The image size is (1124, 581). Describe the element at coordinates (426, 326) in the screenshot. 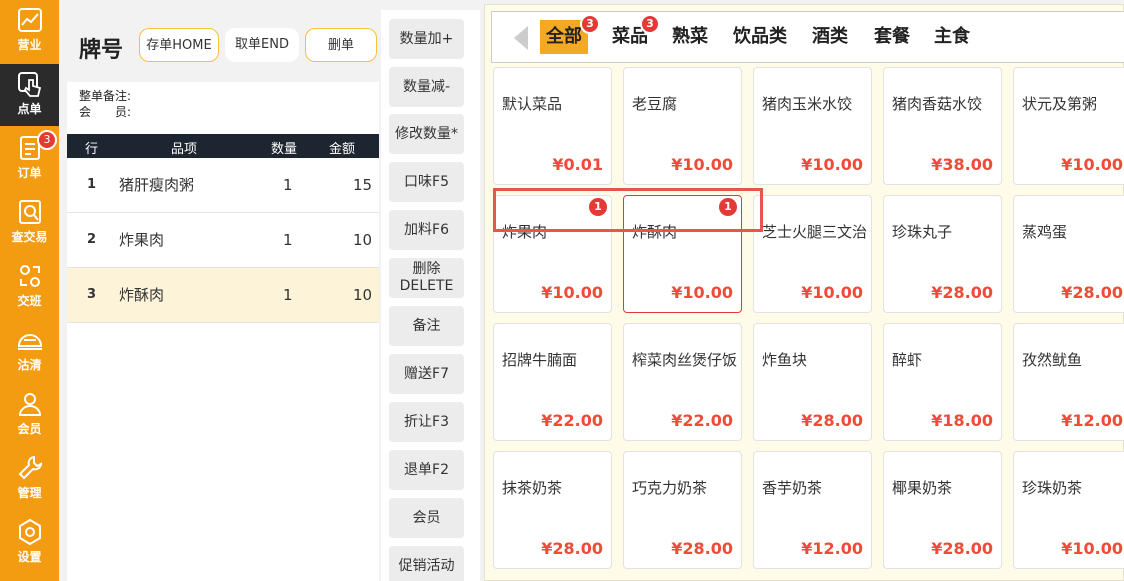

I see `remark-button: 备注` at that location.